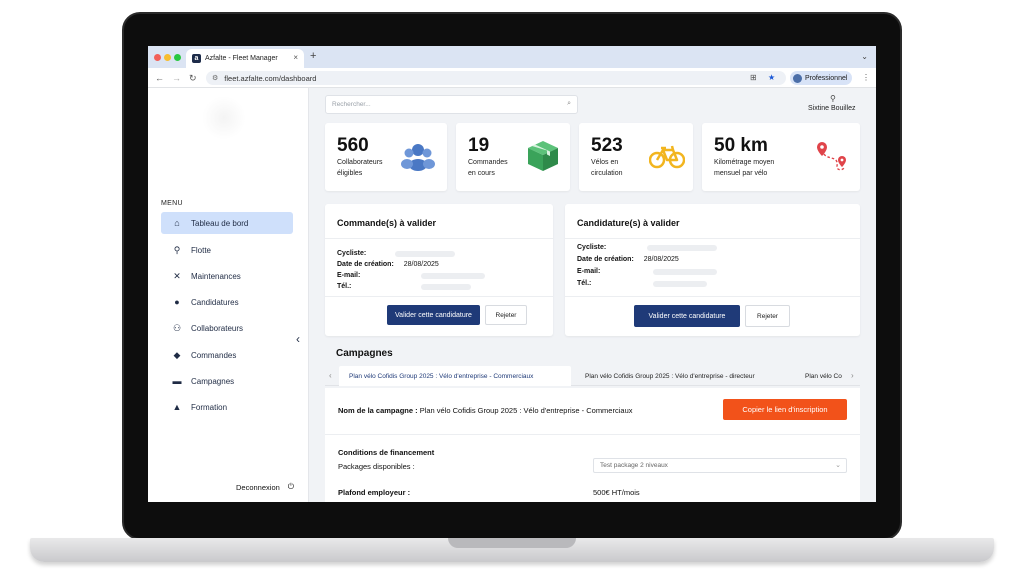 The image size is (1024, 576). Describe the element at coordinates (864, 56) in the screenshot. I see `tab-search-icon: ⌄` at that location.